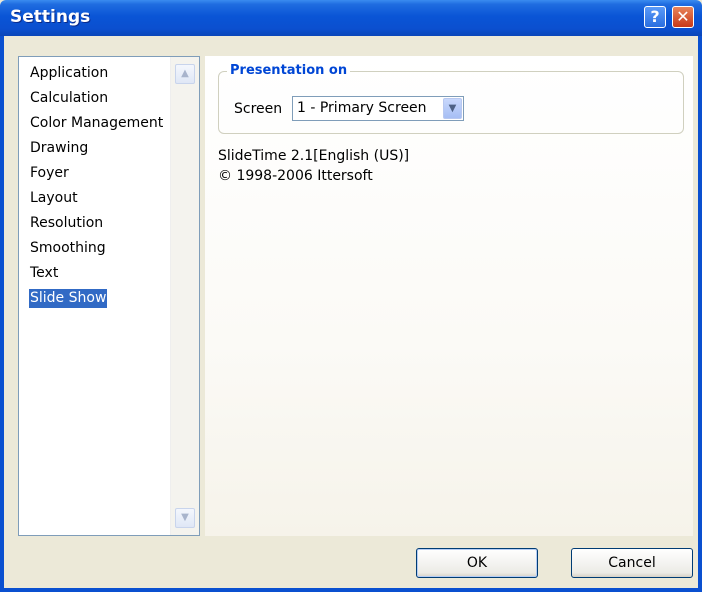 This screenshot has width=702, height=592. I want to click on help-button: ?, so click(655, 17).